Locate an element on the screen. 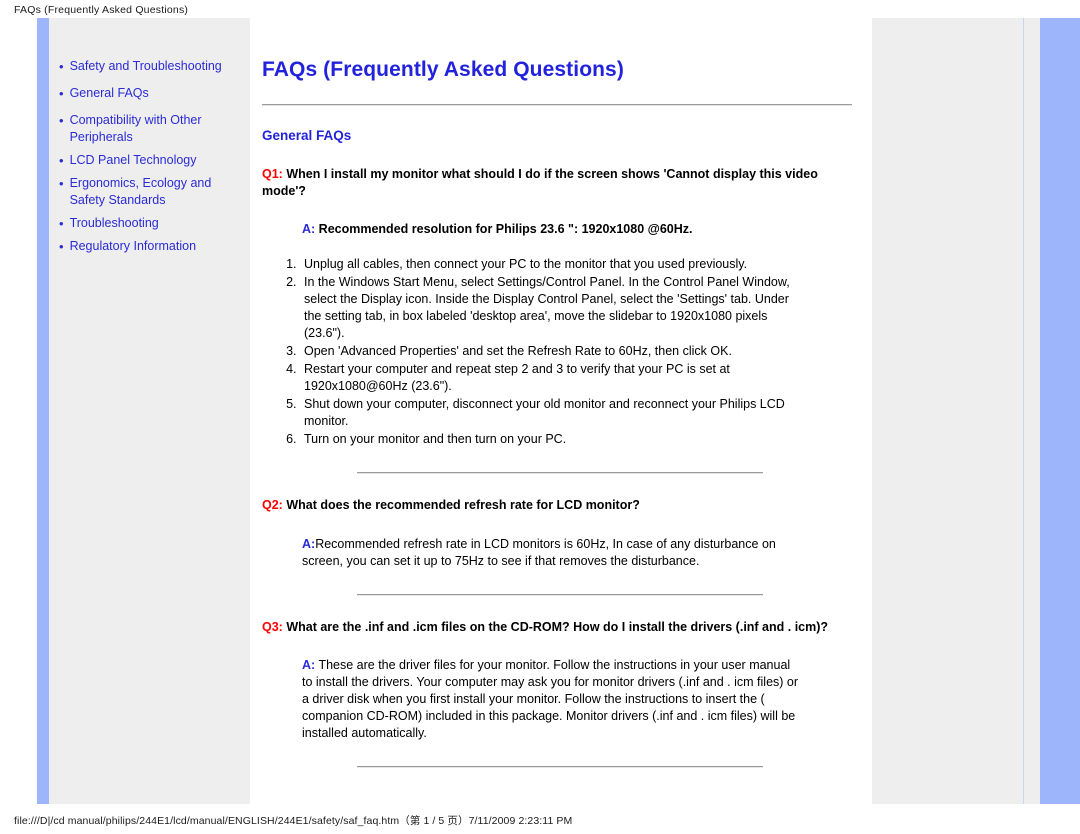 The image size is (1080, 834). sidebar-item-lcd-panel-technology: • LCD Panel Technology is located at coordinates (150, 160).